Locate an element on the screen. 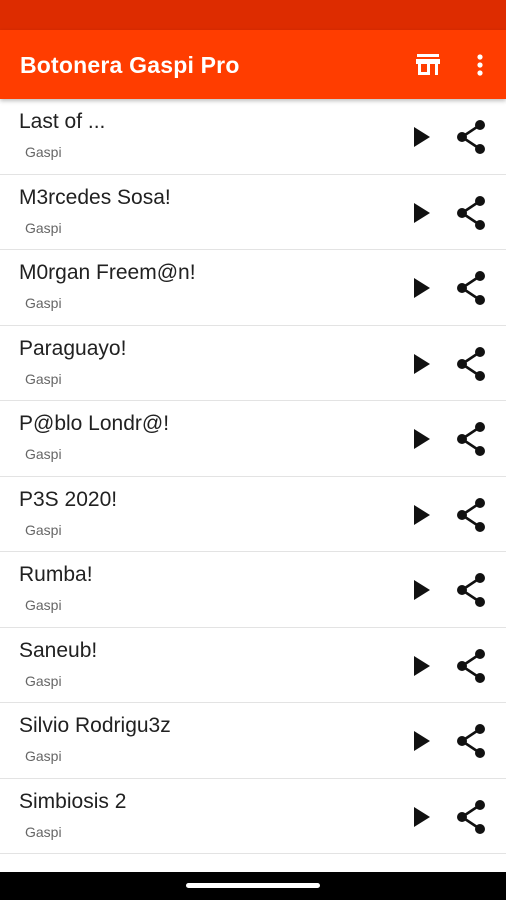  home-indicator is located at coordinates (253, 885).